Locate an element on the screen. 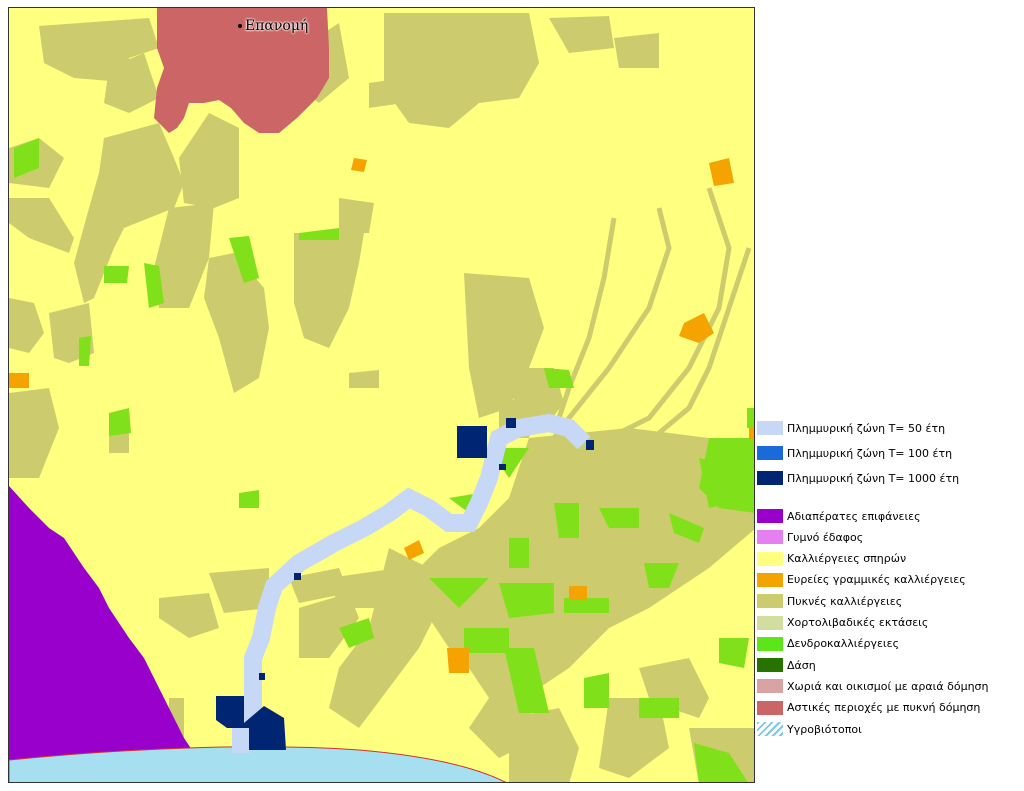  legend-item-landuse-0: Αδιαπέρατες επιφάνειες is located at coordinates (839, 516).